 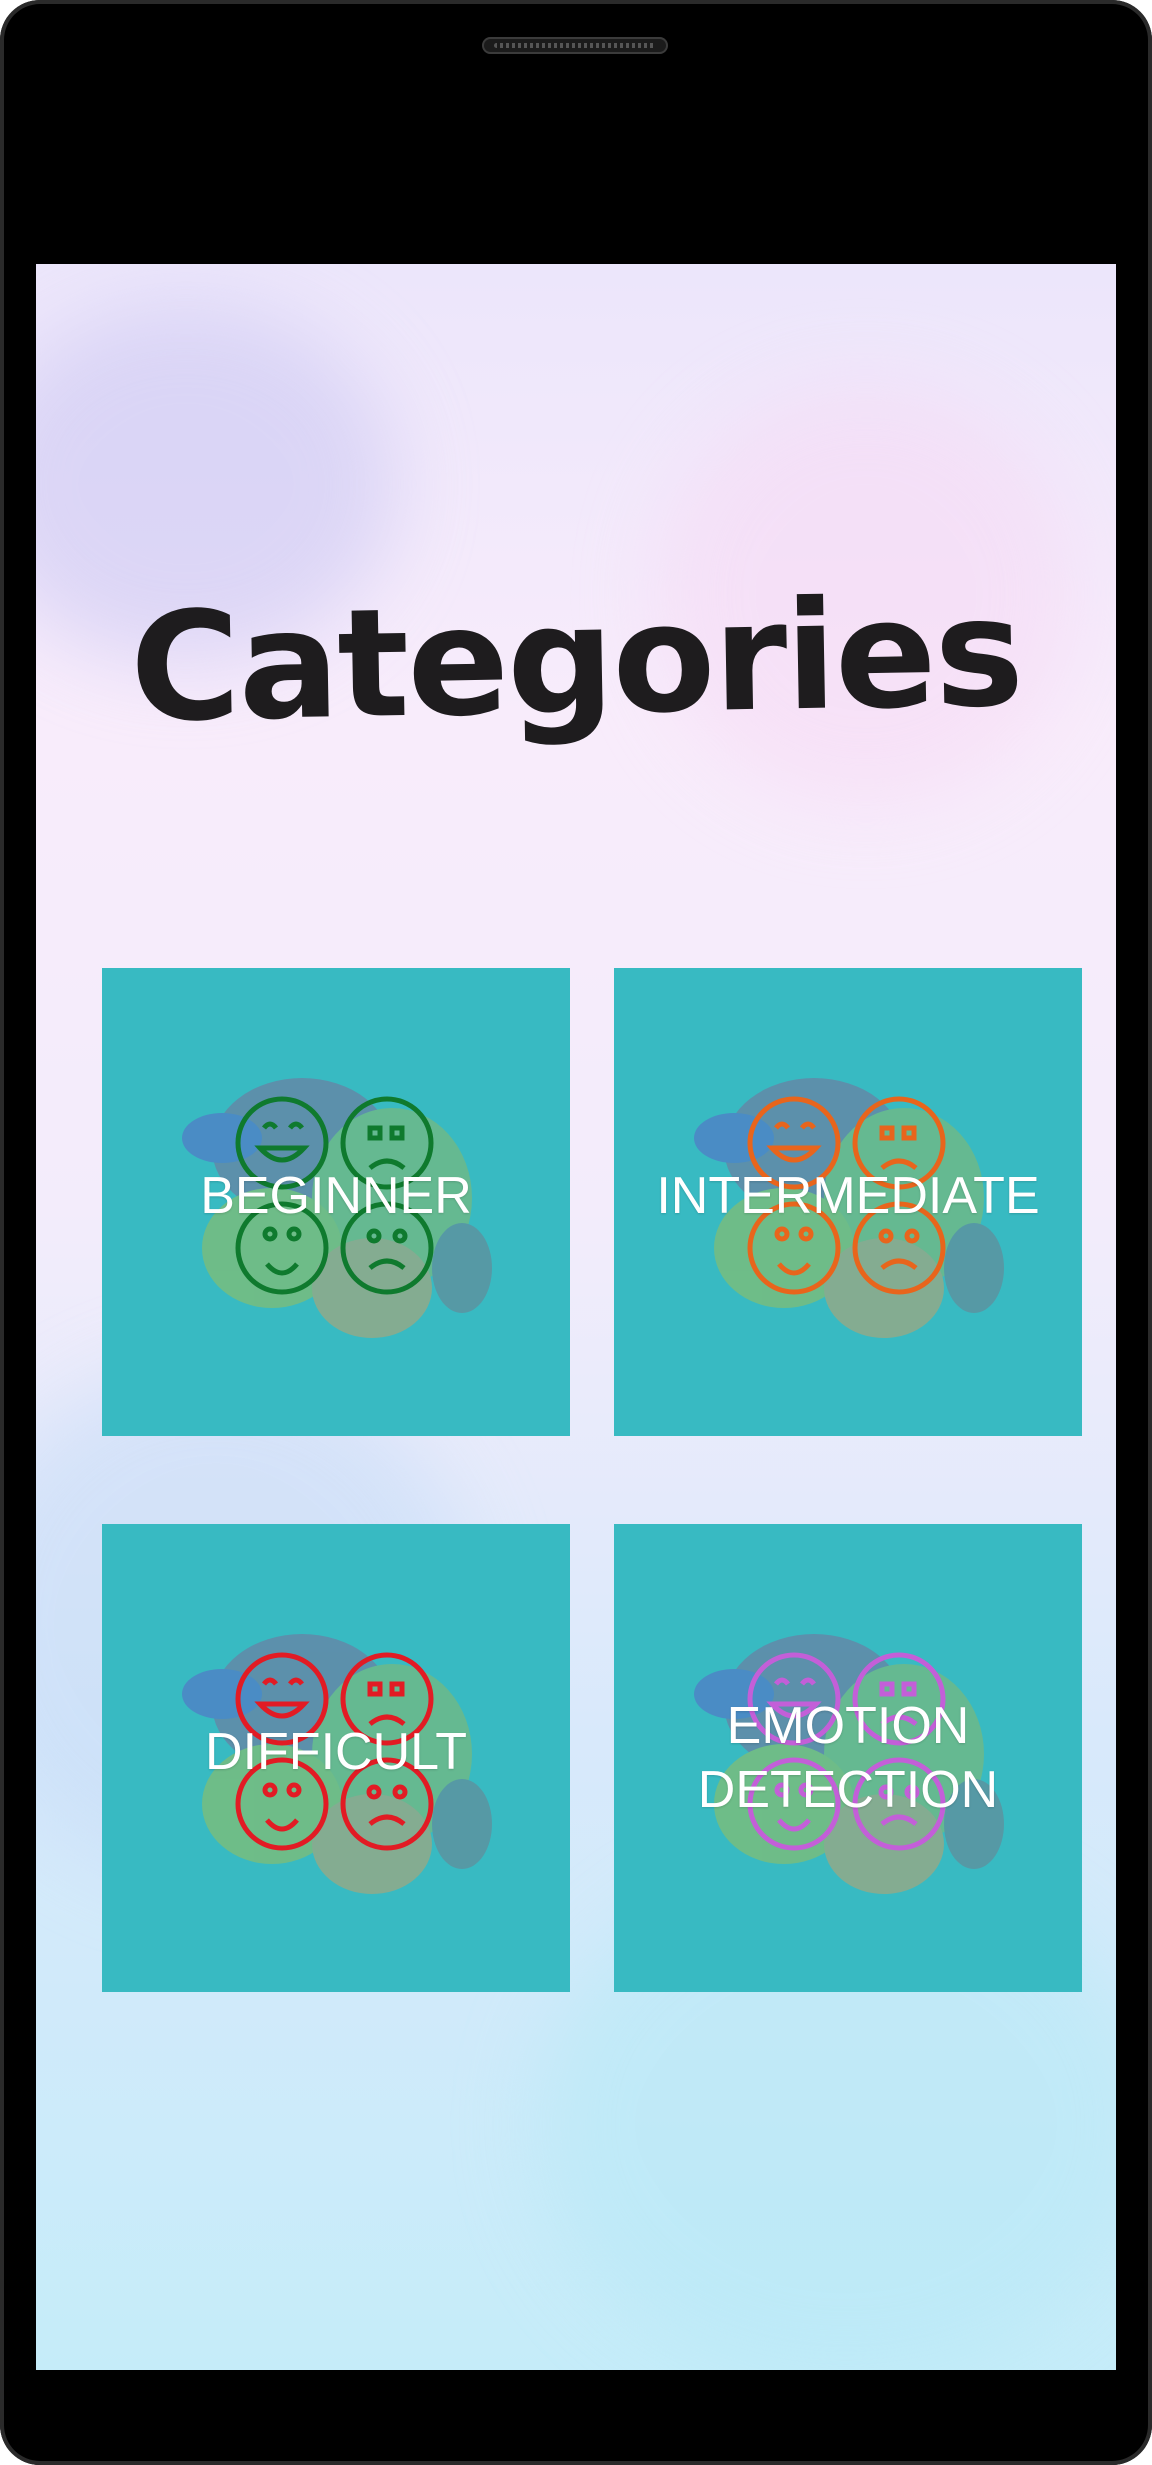 I want to click on page-title: Categories, so click(x=576, y=661).